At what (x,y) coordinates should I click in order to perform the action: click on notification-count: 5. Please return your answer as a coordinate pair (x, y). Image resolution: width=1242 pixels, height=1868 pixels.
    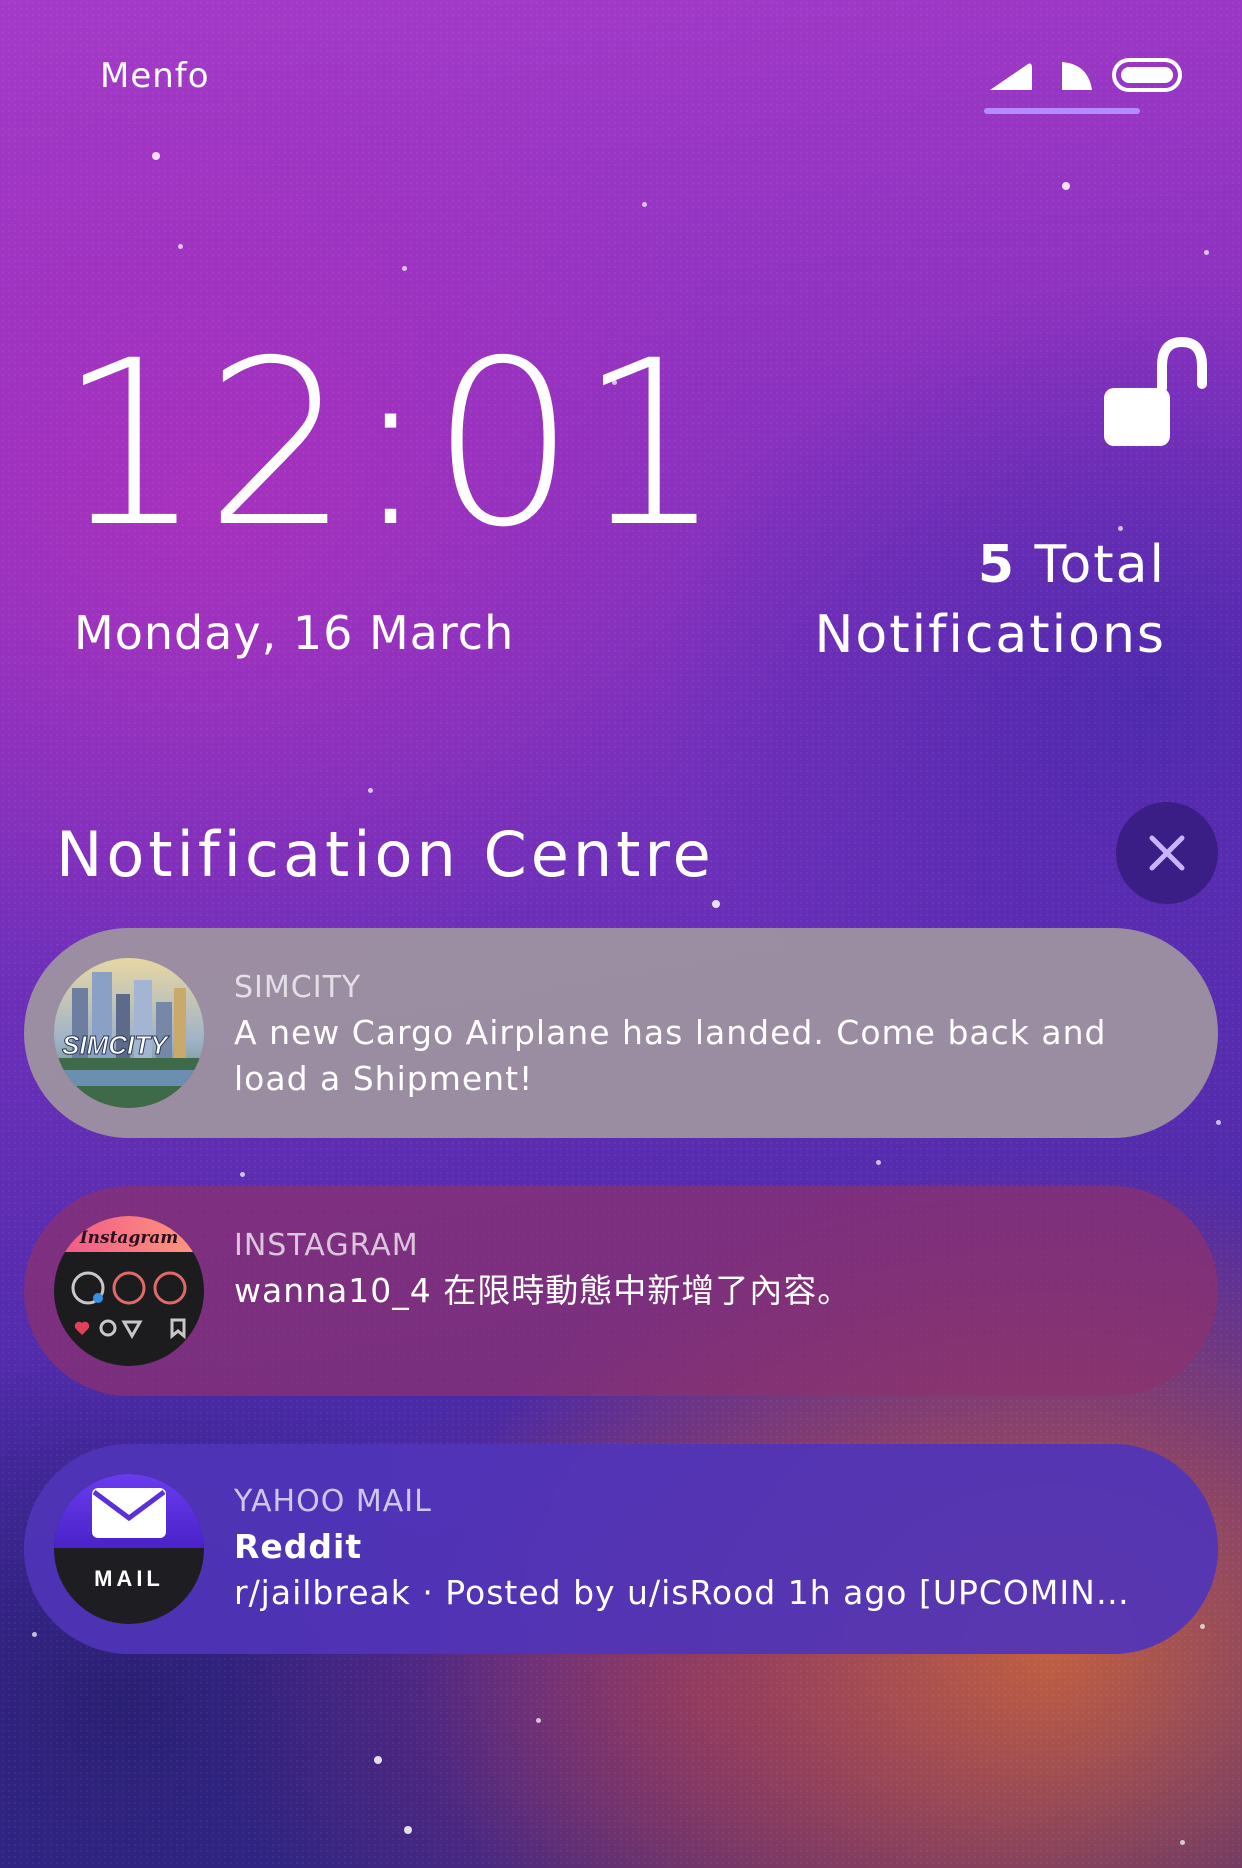
    Looking at the image, I should click on (997, 565).